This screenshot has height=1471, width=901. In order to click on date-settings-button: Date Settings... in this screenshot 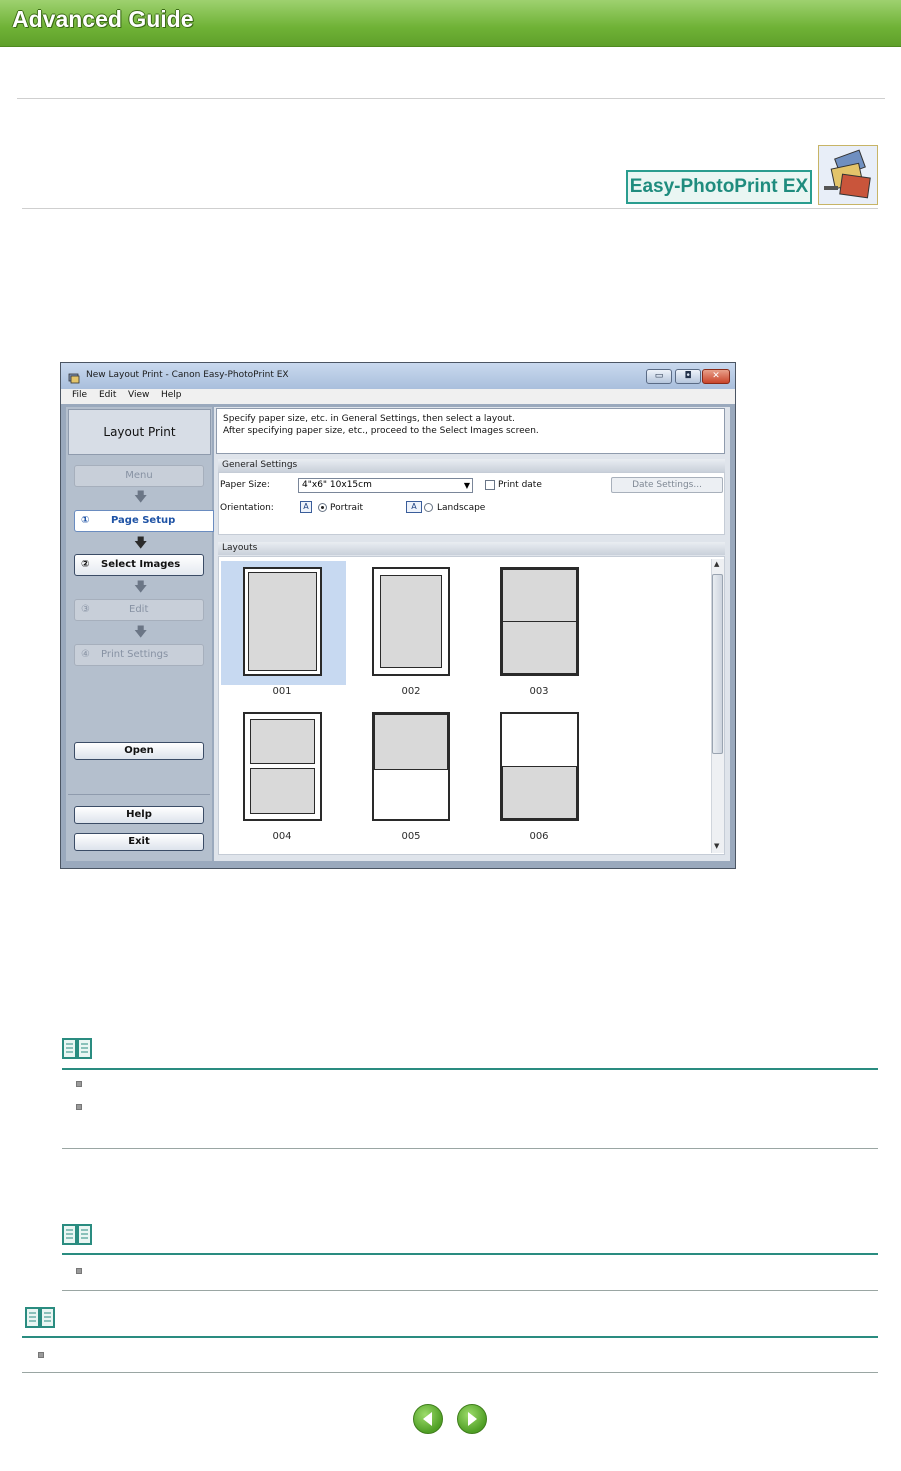, I will do `click(667, 485)`.